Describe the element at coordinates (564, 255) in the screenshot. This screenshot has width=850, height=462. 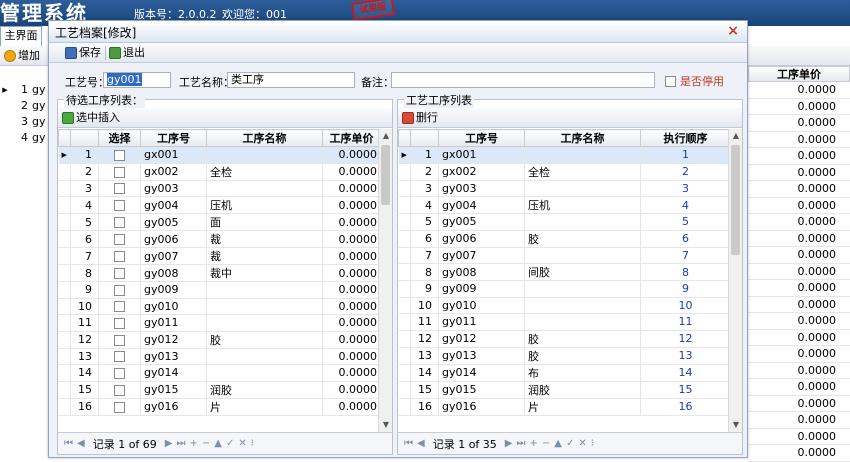
I see `table-row: 7 gy007 7` at that location.